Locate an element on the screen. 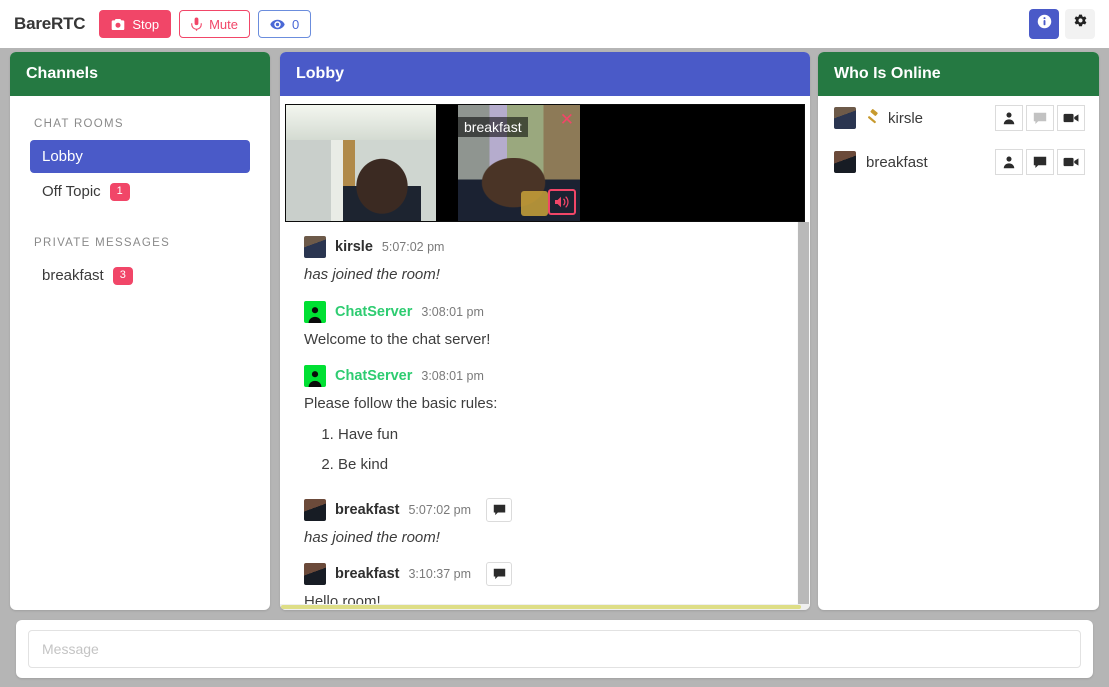 This screenshot has height=687, width=1109. chat-message-rules-list: Have fun Be kind is located at coordinates (548, 450).